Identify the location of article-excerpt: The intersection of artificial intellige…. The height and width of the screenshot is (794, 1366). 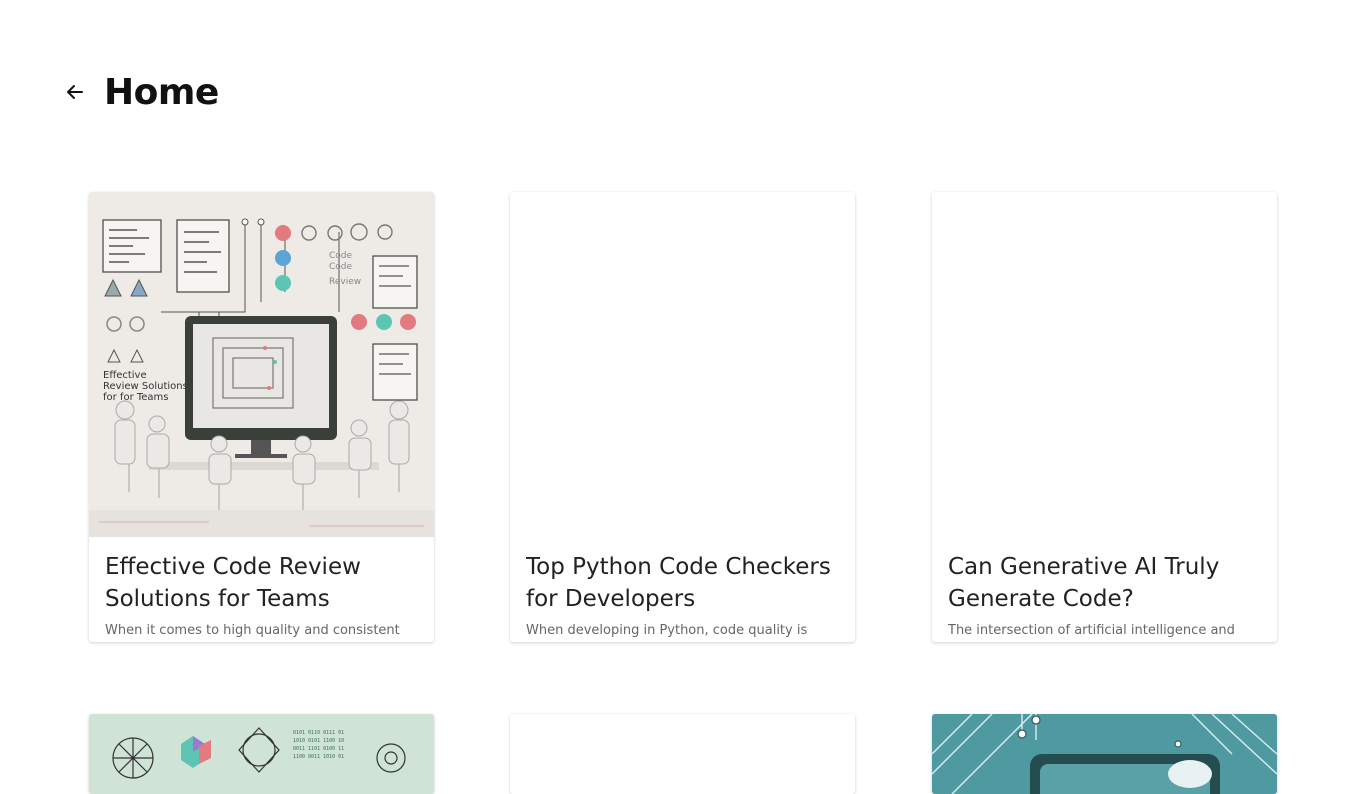
(1091, 630).